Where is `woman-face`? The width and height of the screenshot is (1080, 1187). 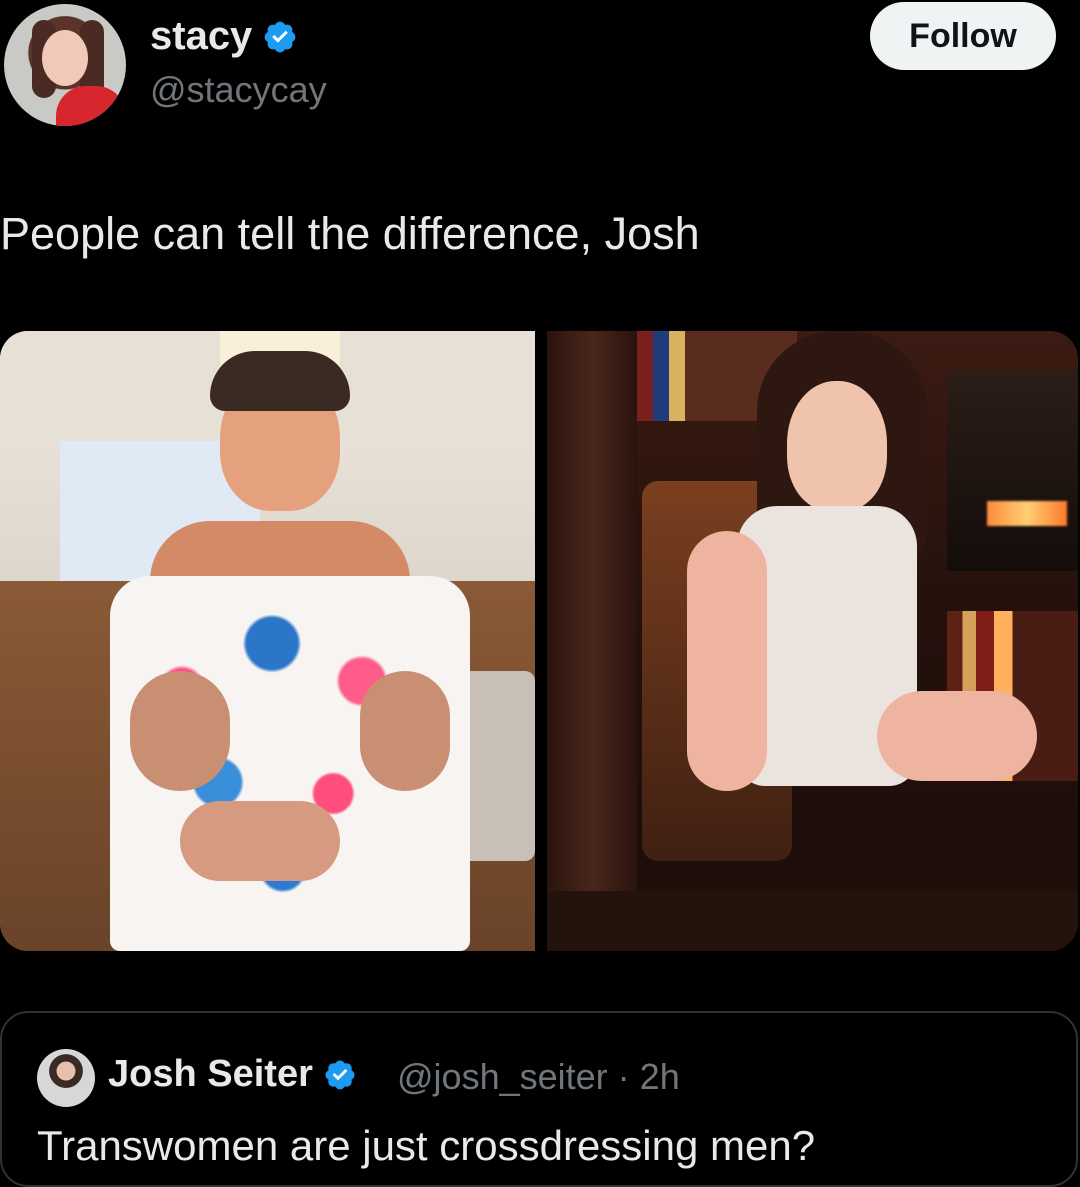
woman-face is located at coordinates (837, 446).